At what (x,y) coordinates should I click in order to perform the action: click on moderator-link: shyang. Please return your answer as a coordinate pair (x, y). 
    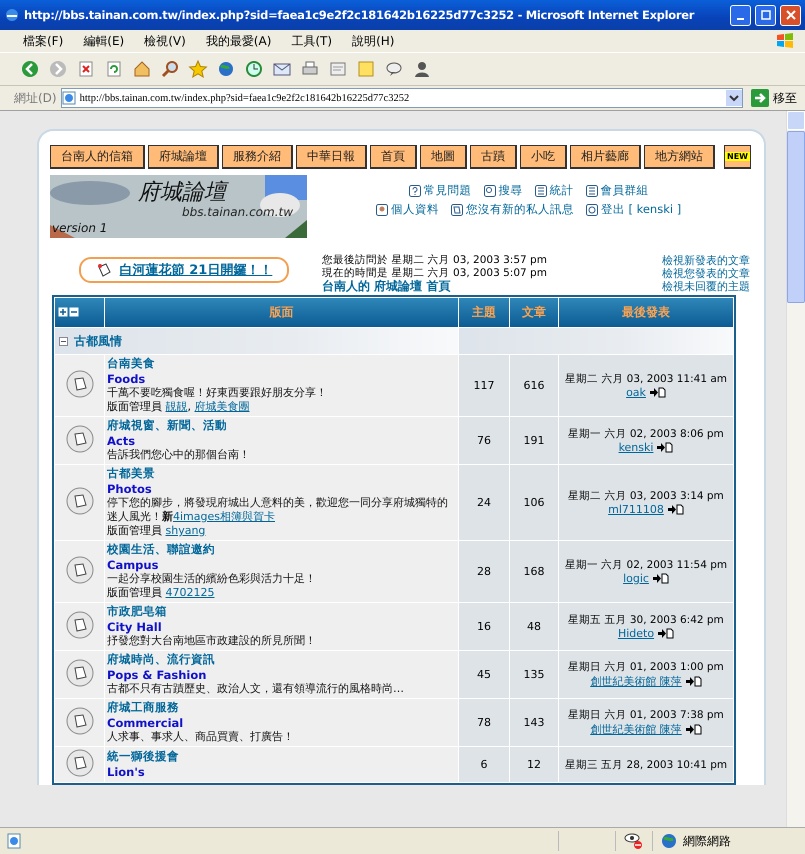
    Looking at the image, I should click on (186, 531).